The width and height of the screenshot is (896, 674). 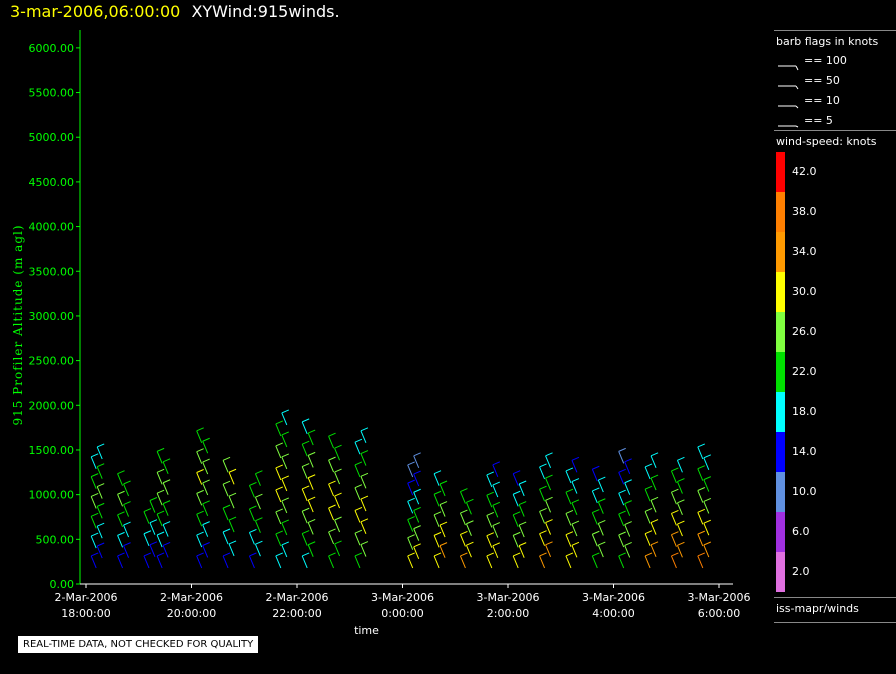 What do you see at coordinates (804, 331) in the screenshot?
I see `colorbar-label: 26.0` at bounding box center [804, 331].